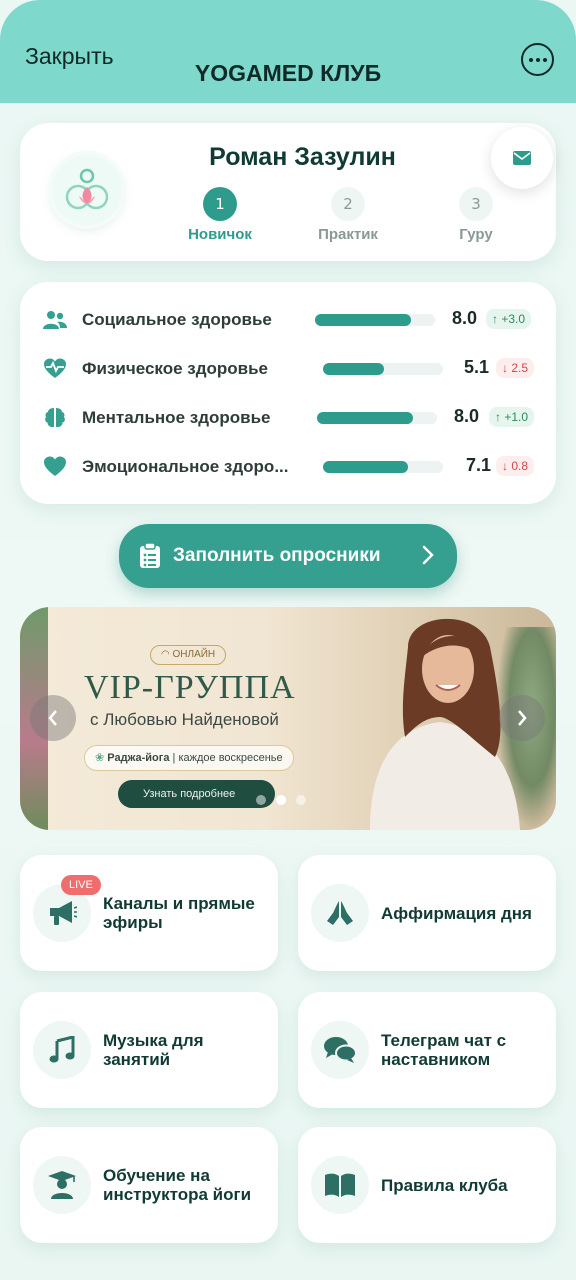 The width and height of the screenshot is (576, 1280). What do you see at coordinates (456, 913) in the screenshot?
I see `tile-label: Аффирмация дня` at bounding box center [456, 913].